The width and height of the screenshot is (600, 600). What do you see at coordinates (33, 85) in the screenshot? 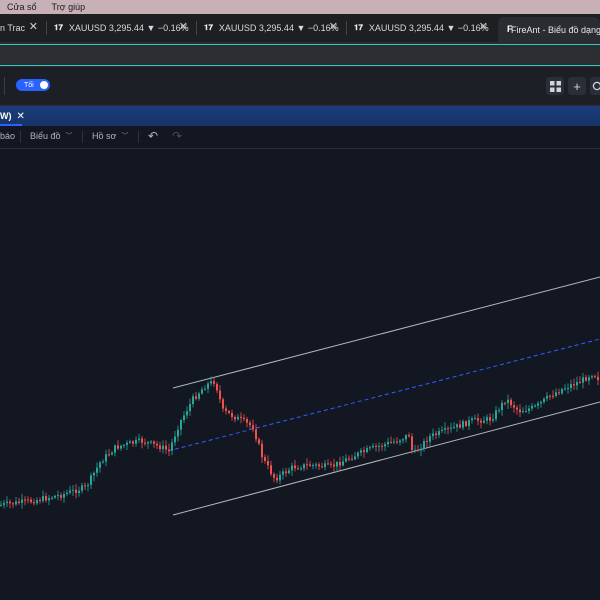
I see `theme-toggle: Tối` at bounding box center [33, 85].